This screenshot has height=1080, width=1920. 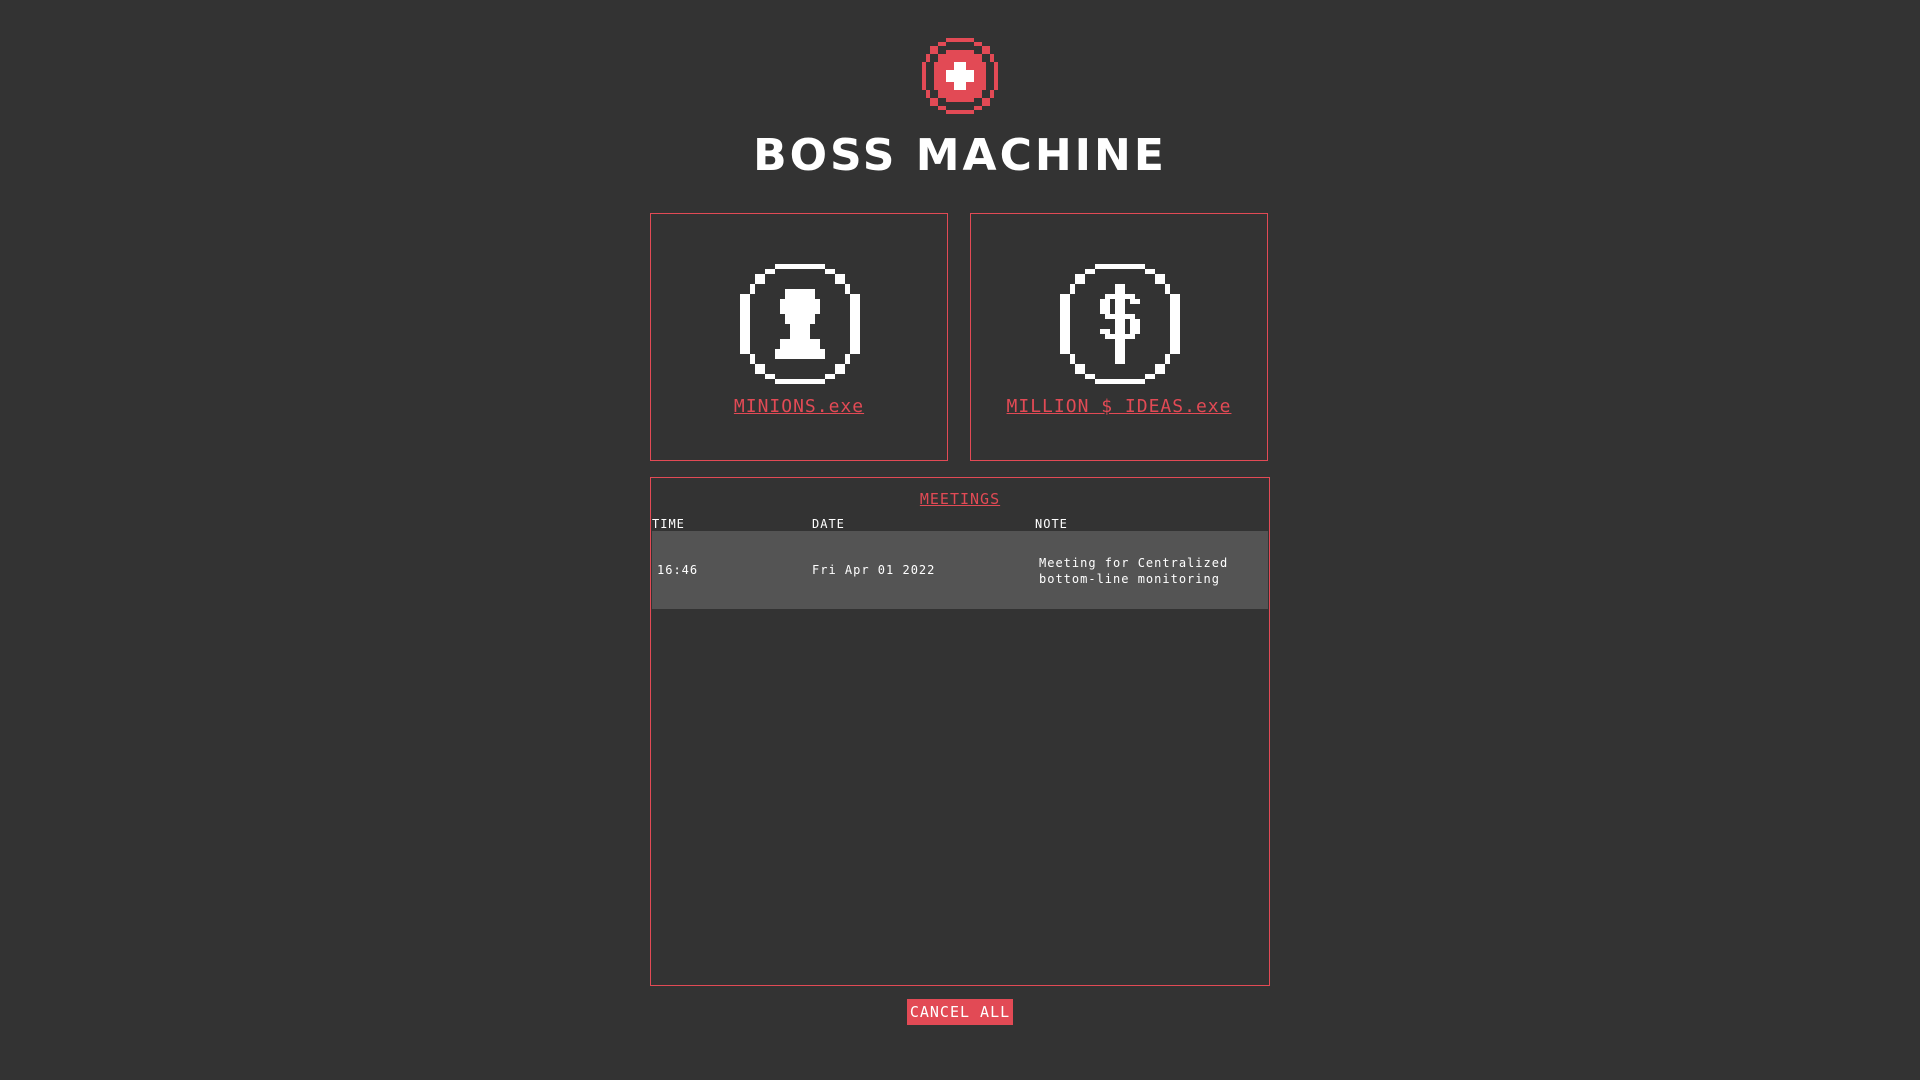 I want to click on meetings-title-link: MEETINGS, so click(x=960, y=499).